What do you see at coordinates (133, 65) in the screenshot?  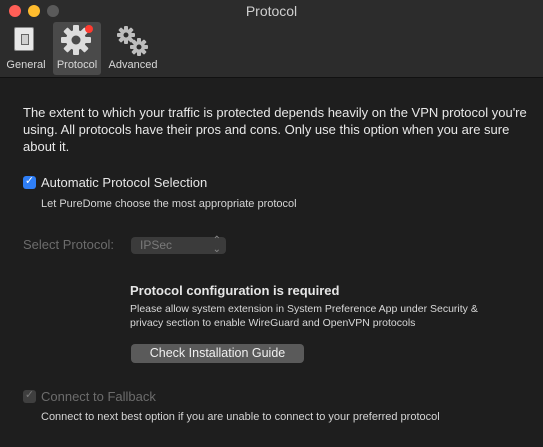 I see `tab-advanced-label: Advanced` at bounding box center [133, 65].